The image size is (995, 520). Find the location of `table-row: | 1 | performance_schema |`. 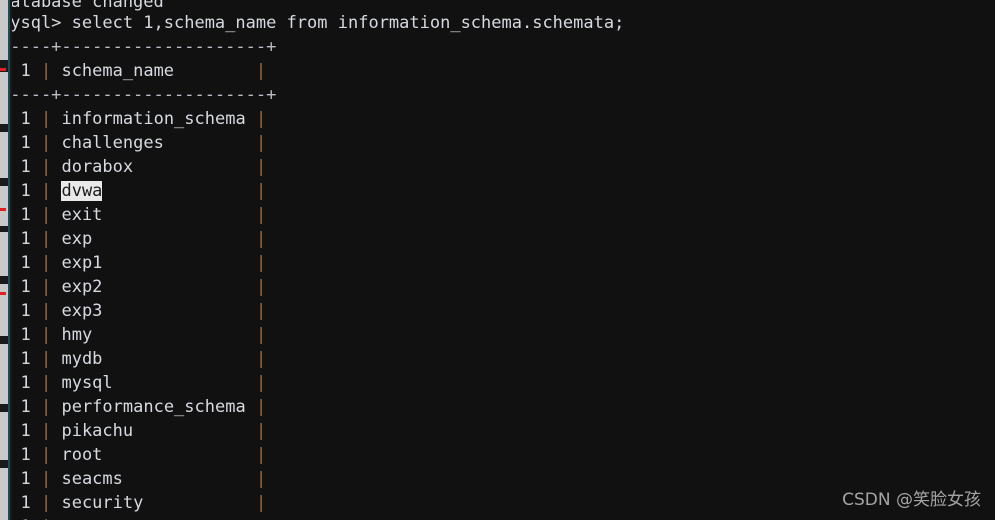

table-row: | 1 | performance_schema | is located at coordinates (133, 407).